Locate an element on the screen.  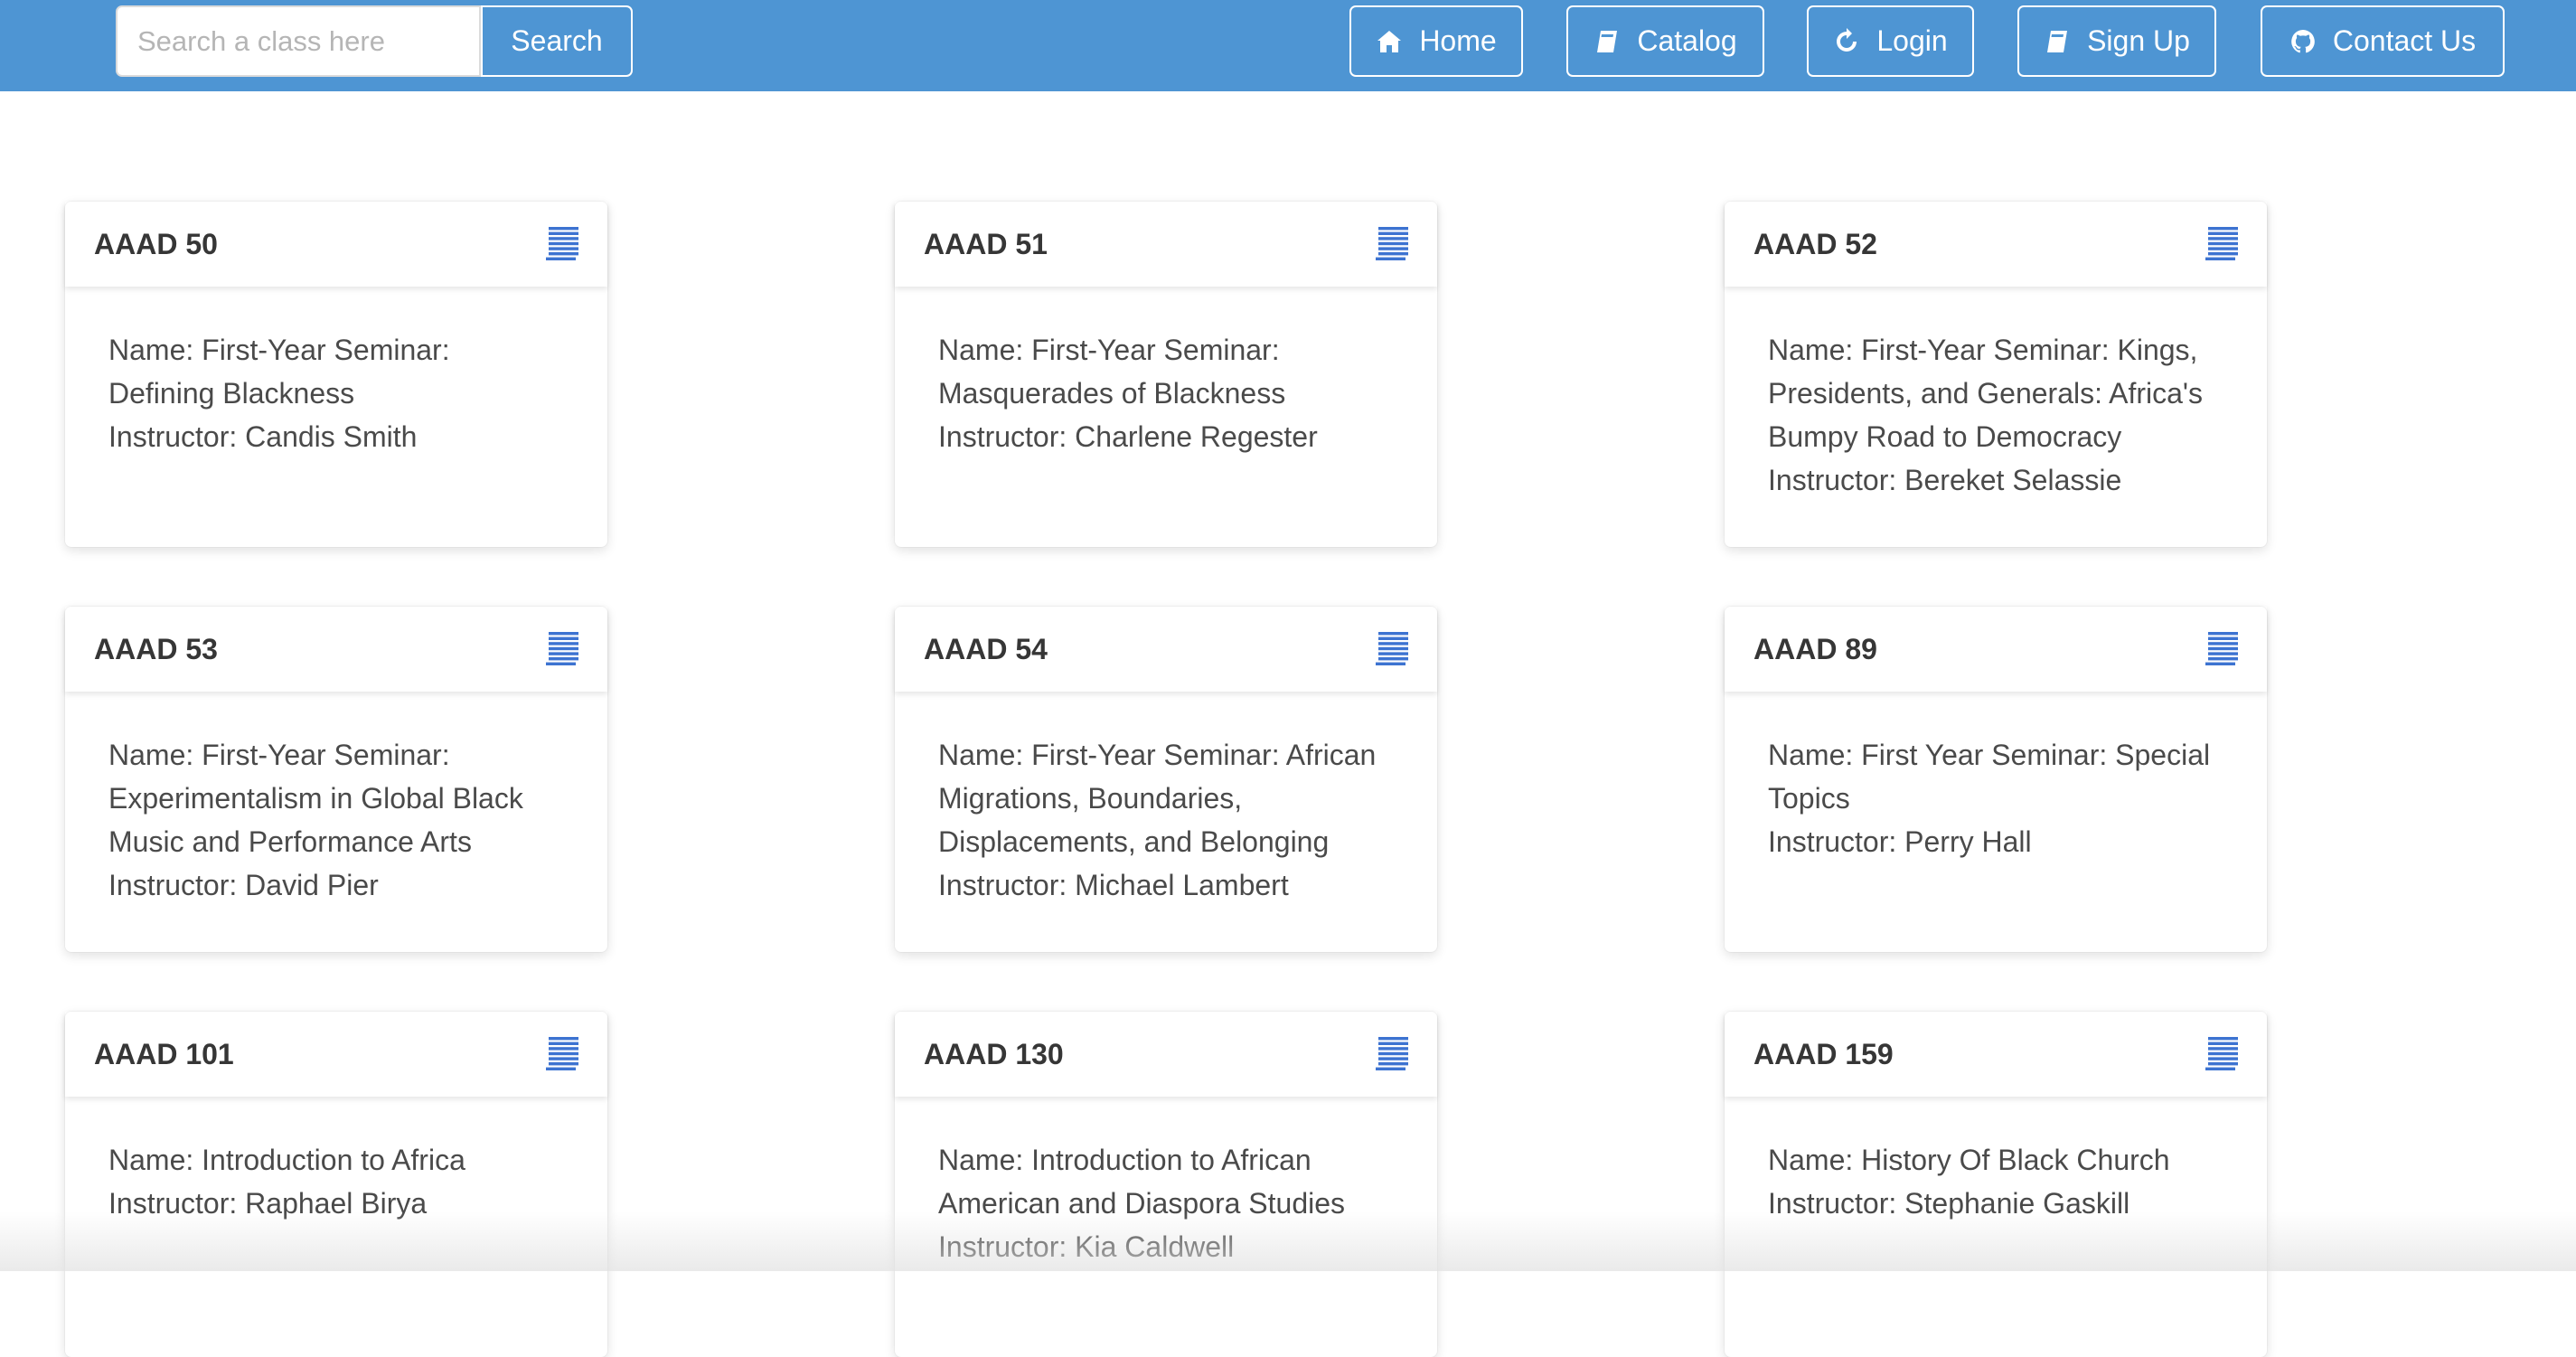
course-code: AAAD 89 is located at coordinates (1815, 648).